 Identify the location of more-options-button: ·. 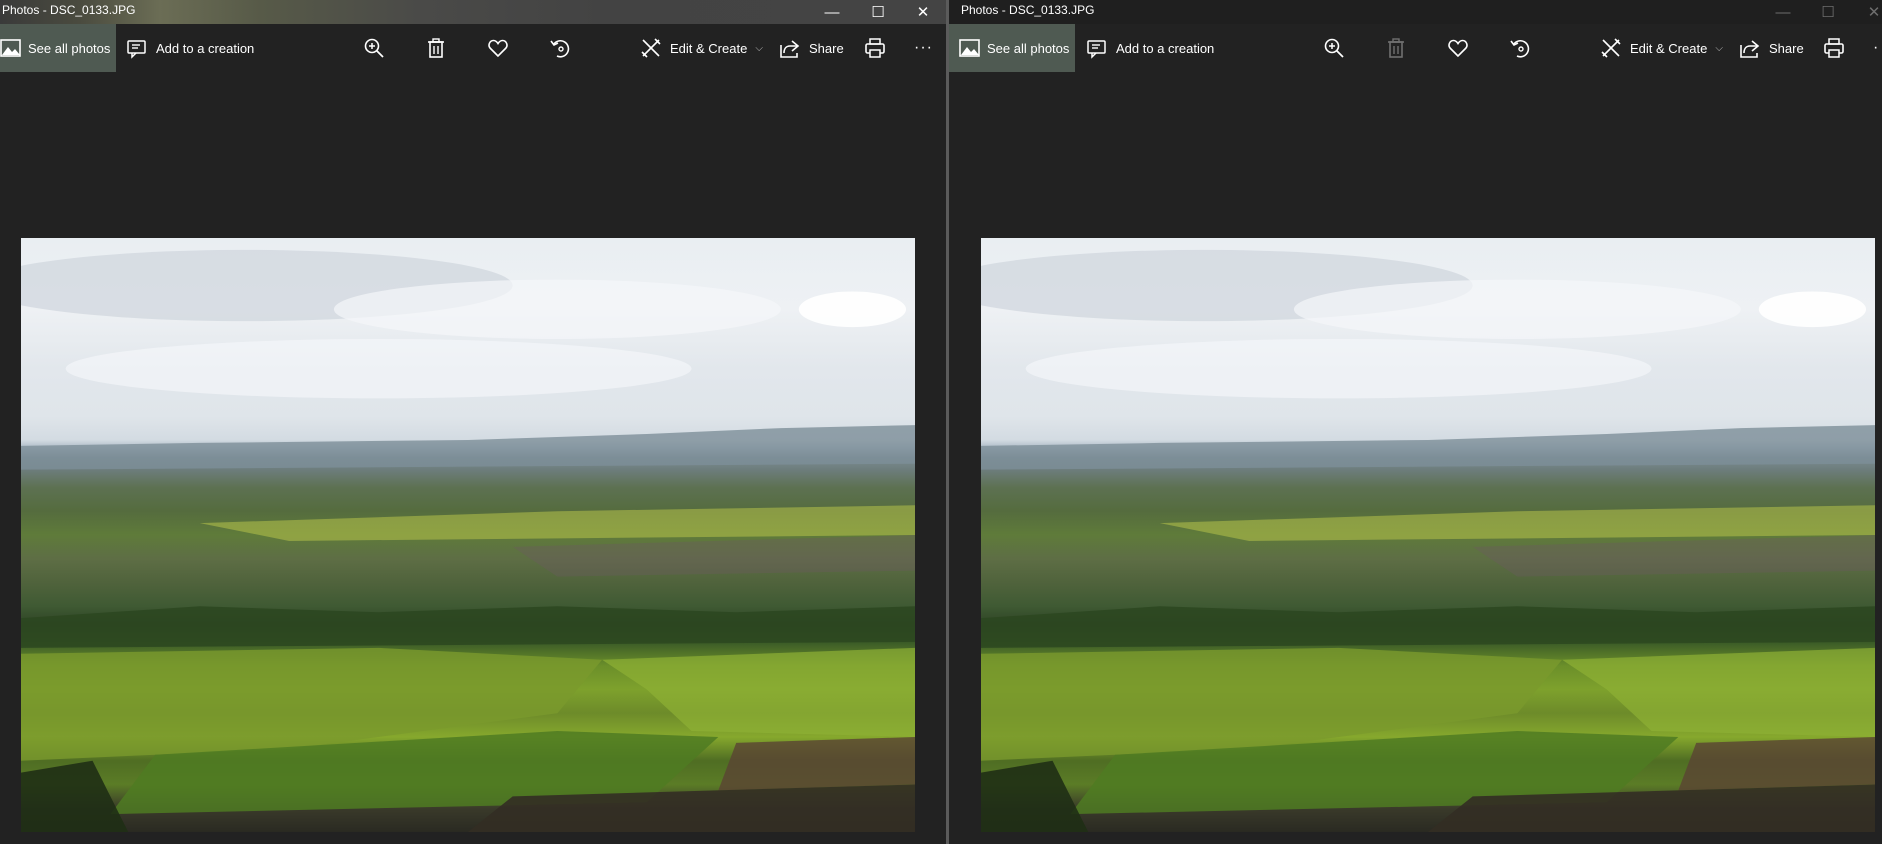
(1875, 48).